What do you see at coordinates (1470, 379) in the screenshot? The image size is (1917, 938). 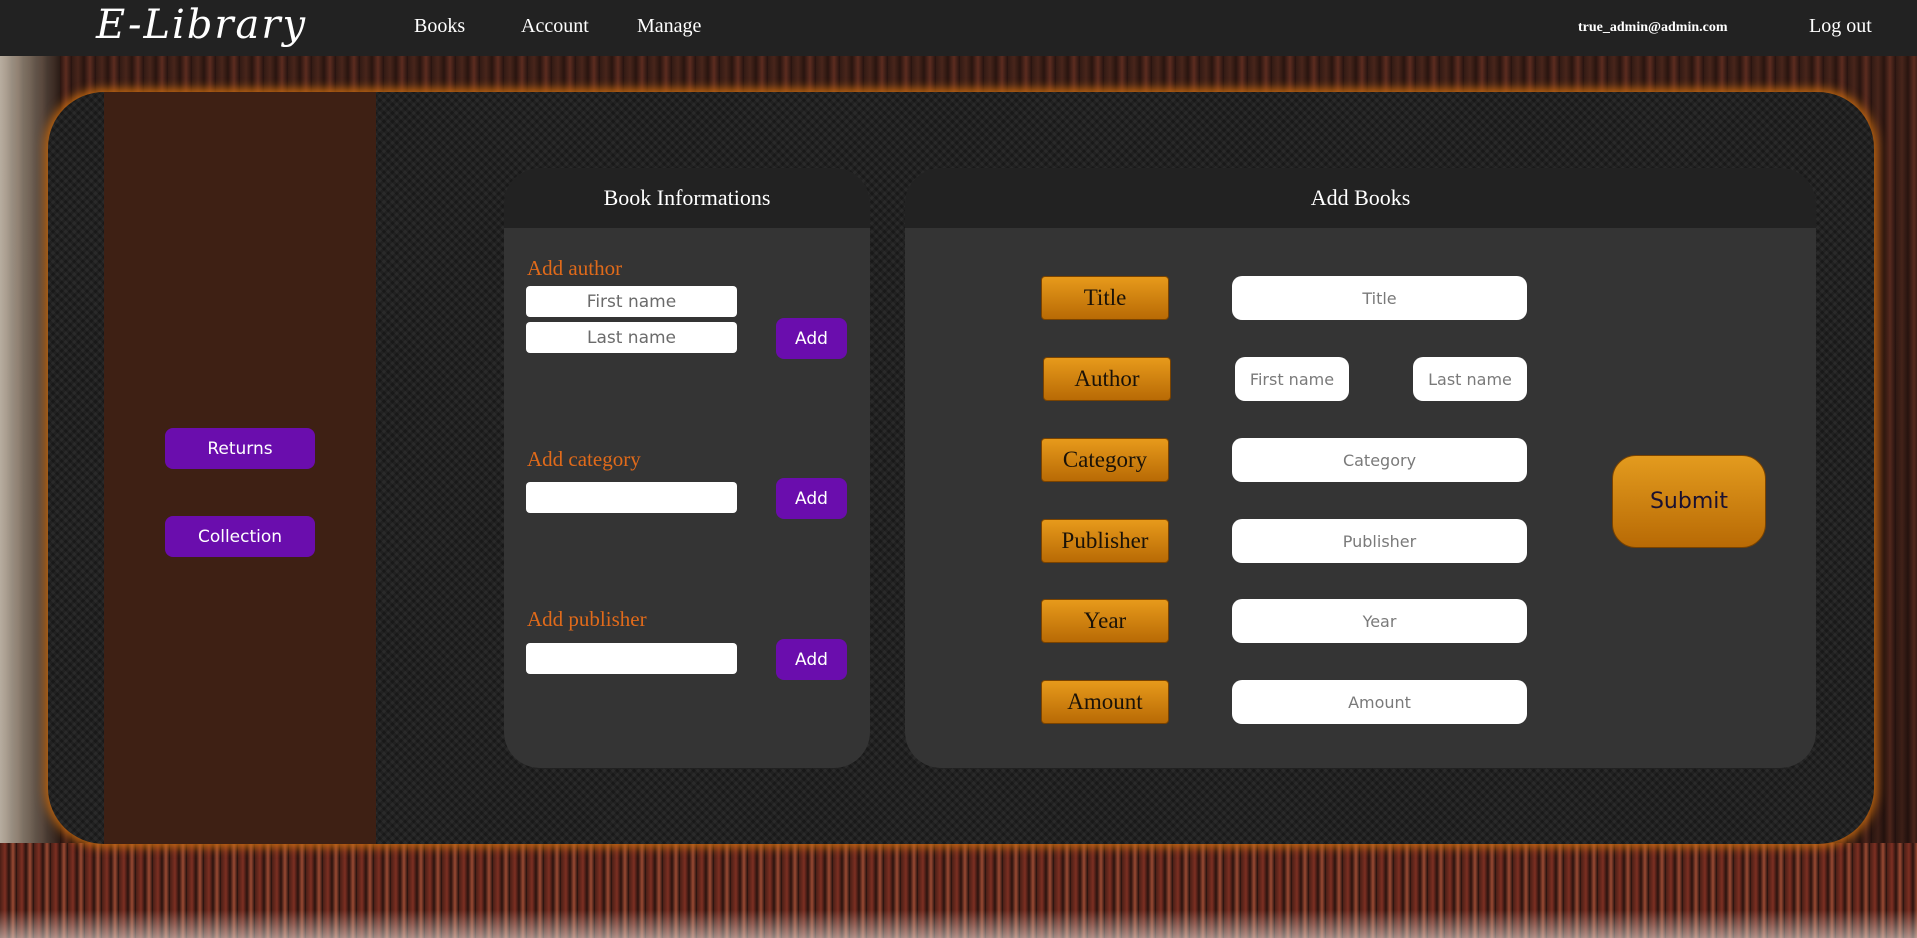 I see `author-last-name-field` at bounding box center [1470, 379].